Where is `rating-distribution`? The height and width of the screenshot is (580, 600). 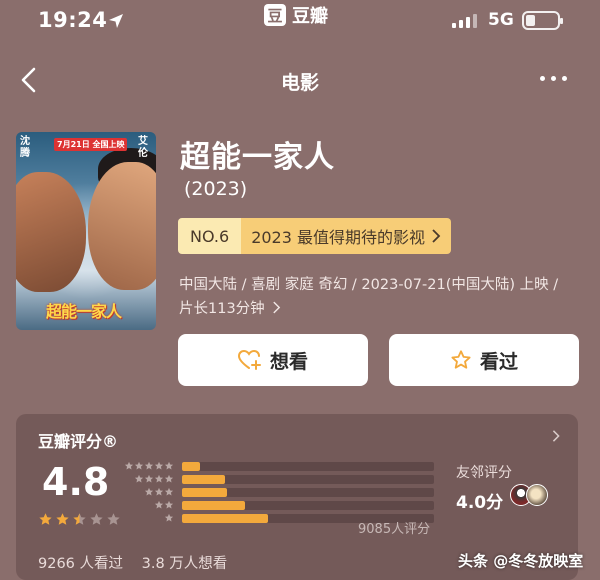 rating-distribution is located at coordinates (279, 492).